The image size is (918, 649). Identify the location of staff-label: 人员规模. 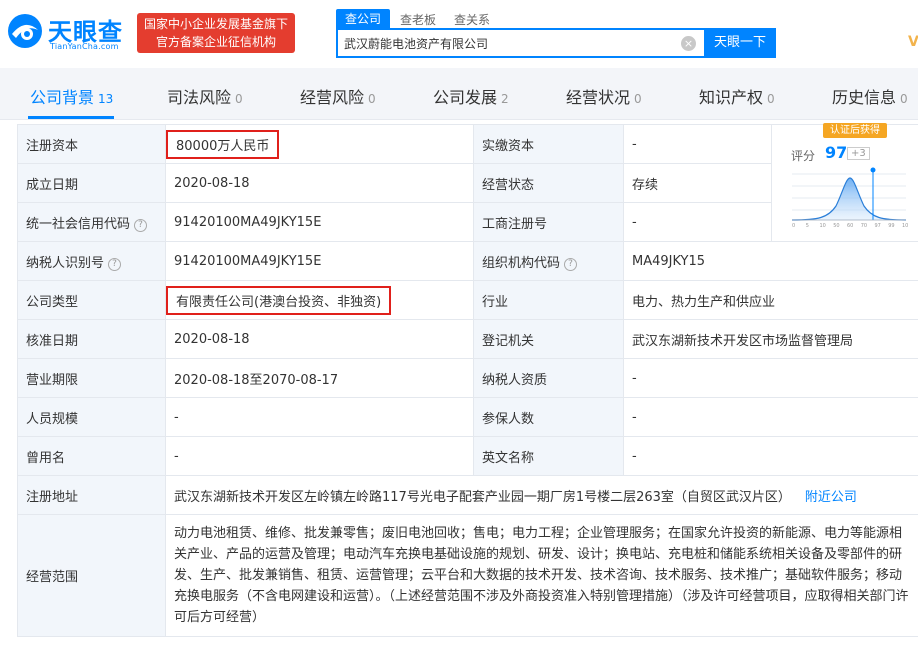
(91, 417).